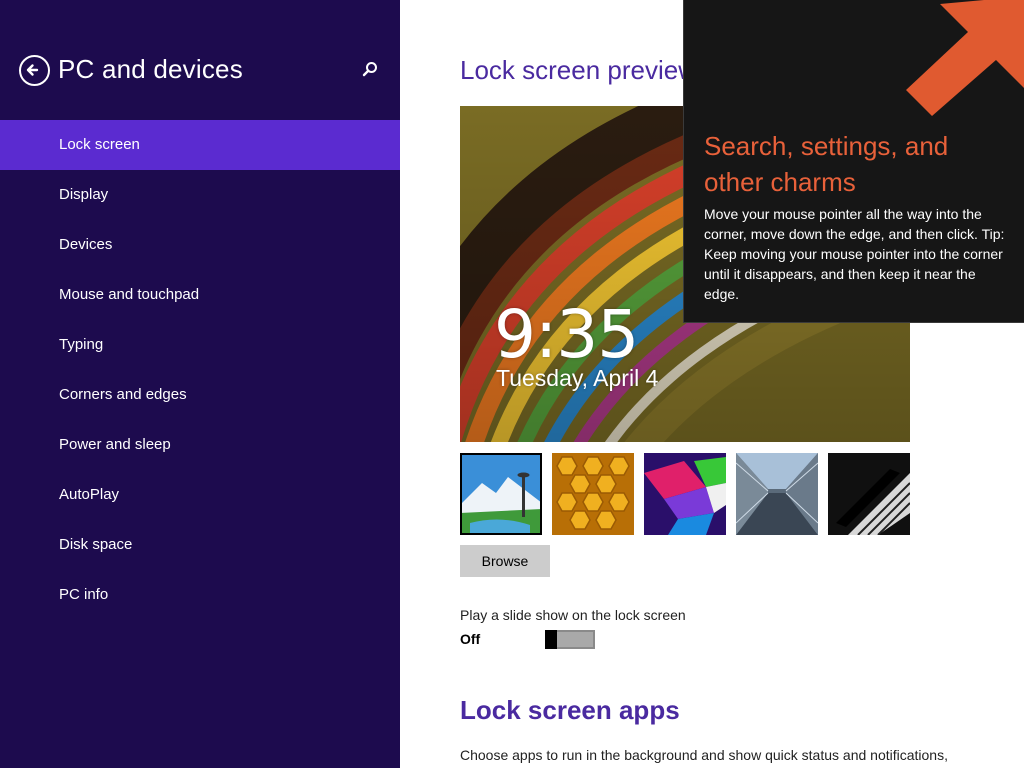  Describe the element at coordinates (200, 245) in the screenshot. I see `sidebar-item-devices: Devices` at that location.